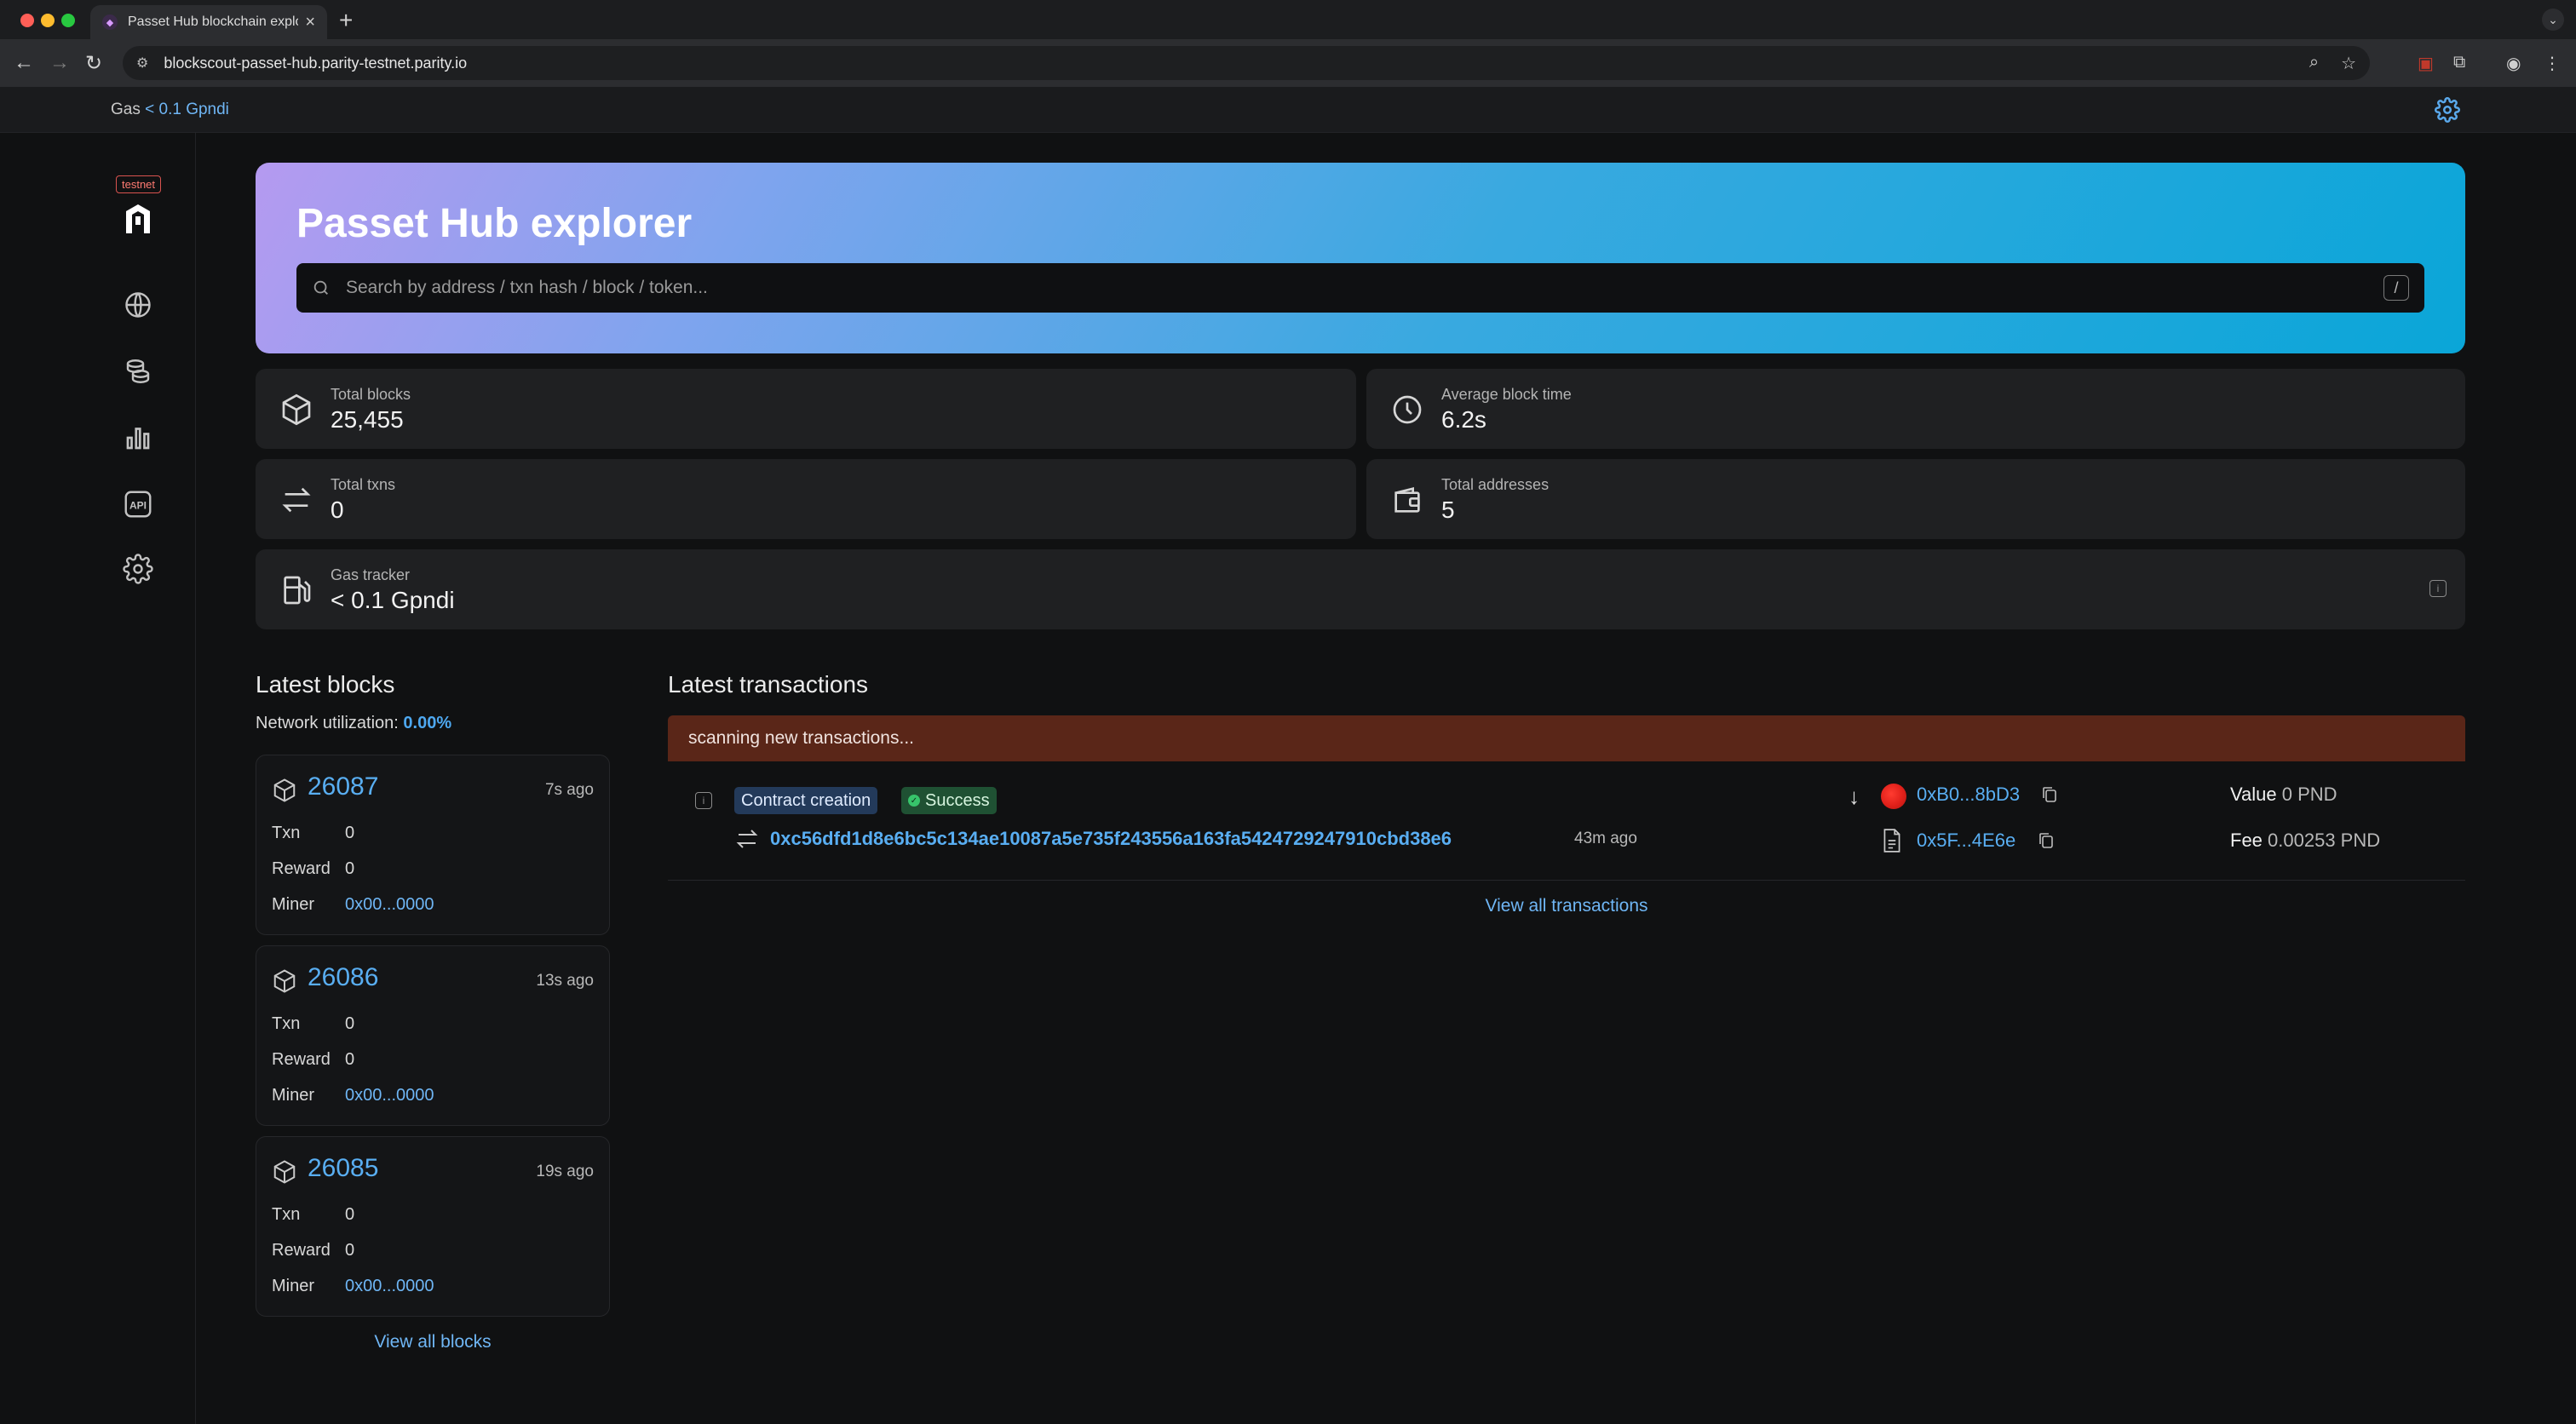 The height and width of the screenshot is (1424, 2576). Describe the element at coordinates (27, 21) in the screenshot. I see `window-close-button` at that location.